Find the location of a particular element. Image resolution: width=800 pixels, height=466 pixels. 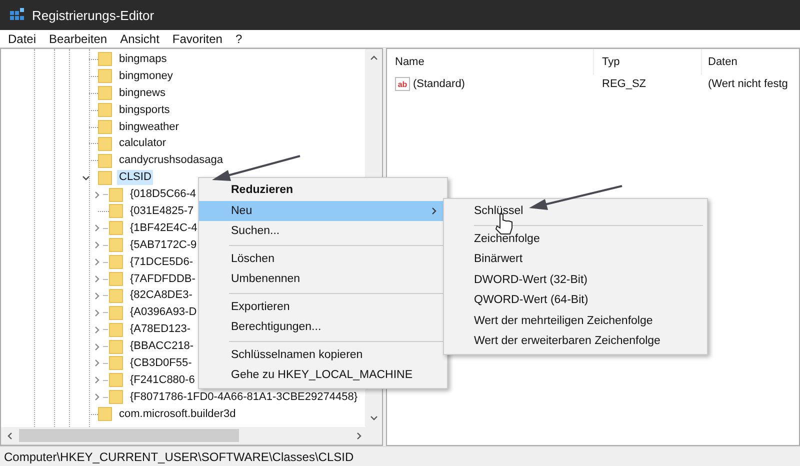

submenu-item: QWORD-Wert (64-Bit) is located at coordinates (575, 300).